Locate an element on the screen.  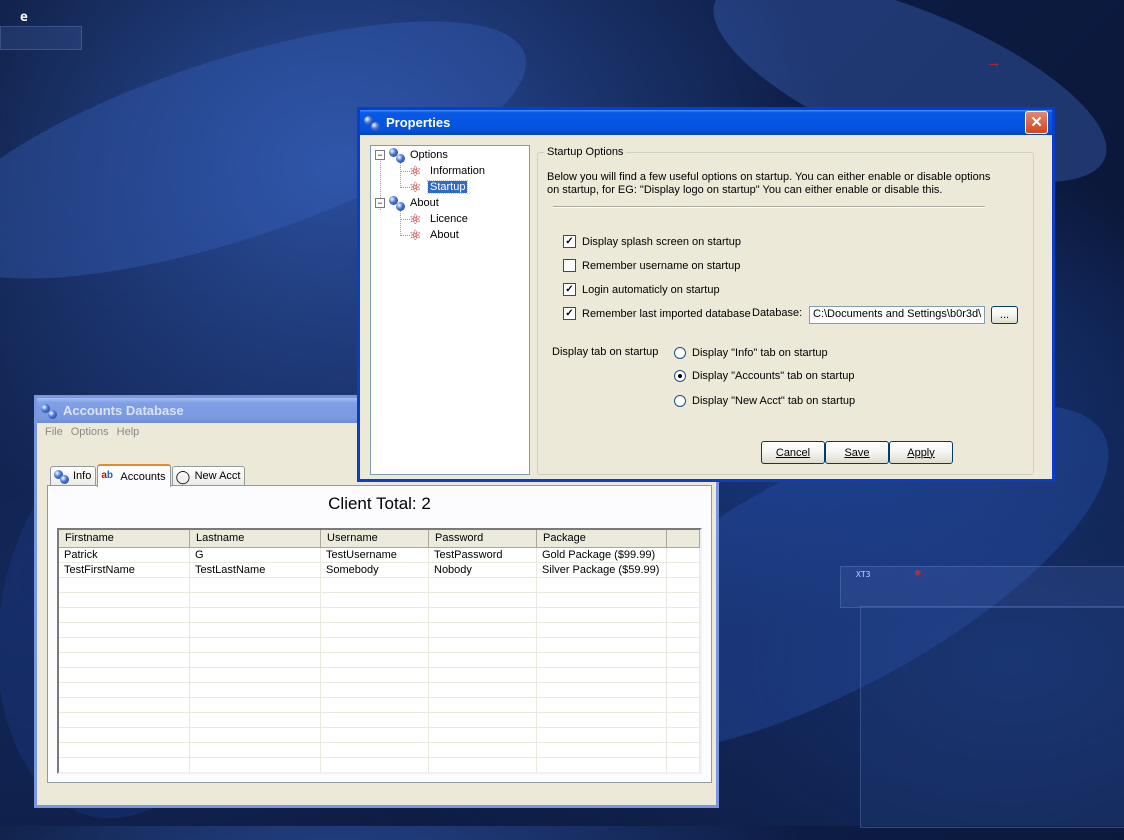
table-cell: Patrick is located at coordinates (124, 555).